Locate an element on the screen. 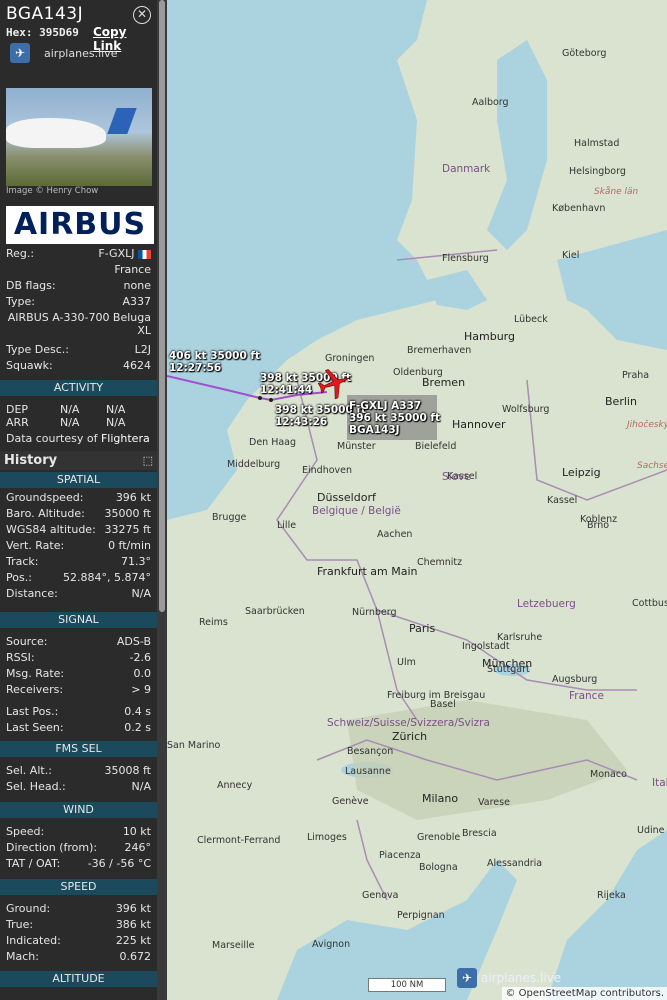  place-label: Besançon is located at coordinates (370, 751).